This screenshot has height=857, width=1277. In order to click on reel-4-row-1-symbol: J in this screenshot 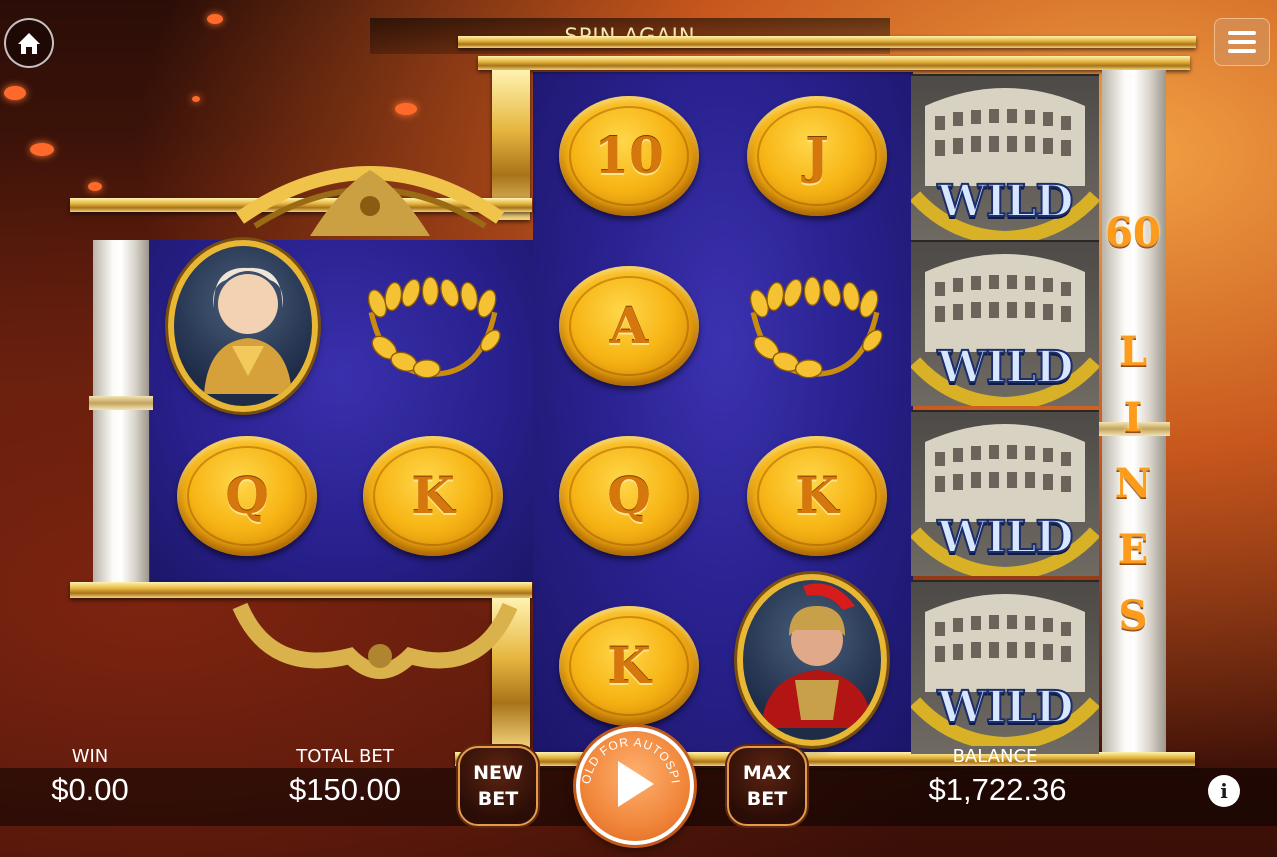, I will do `click(817, 155)`.